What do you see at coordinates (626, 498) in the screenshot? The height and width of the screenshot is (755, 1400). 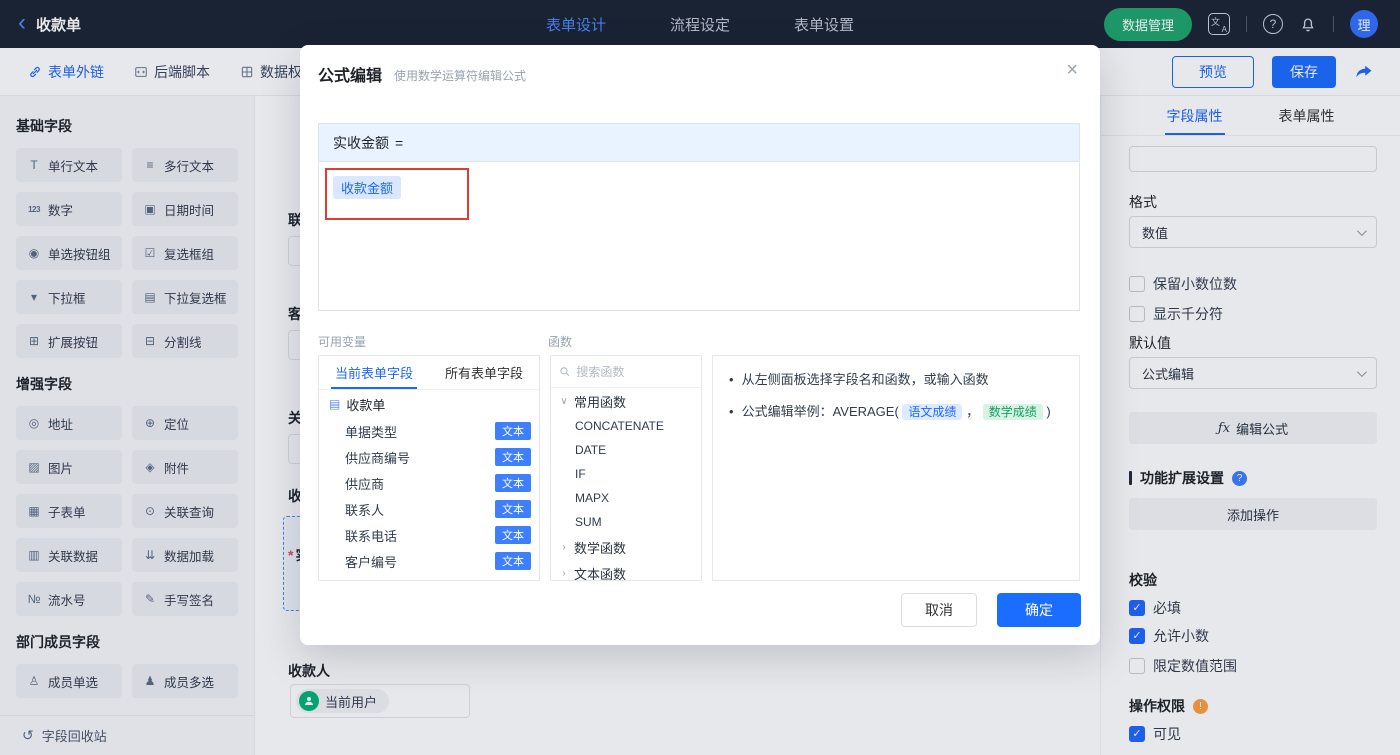 I see `function-item: MAPX` at bounding box center [626, 498].